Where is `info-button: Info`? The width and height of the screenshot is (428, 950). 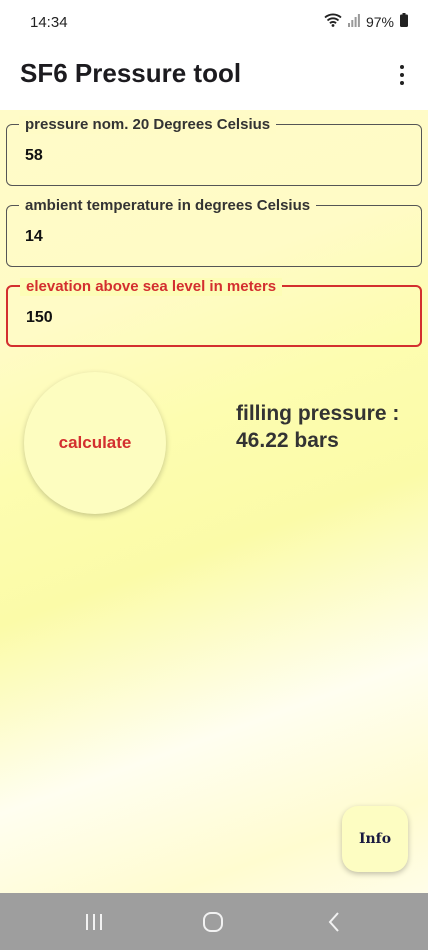
info-button: Info is located at coordinates (375, 839).